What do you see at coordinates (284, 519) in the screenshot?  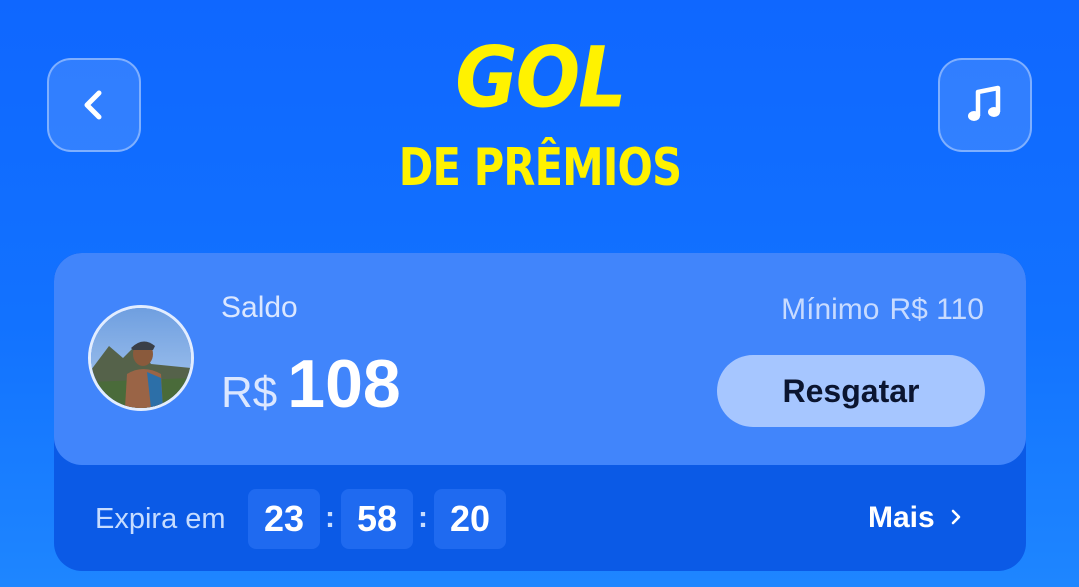 I see `countdown-hours: 23` at bounding box center [284, 519].